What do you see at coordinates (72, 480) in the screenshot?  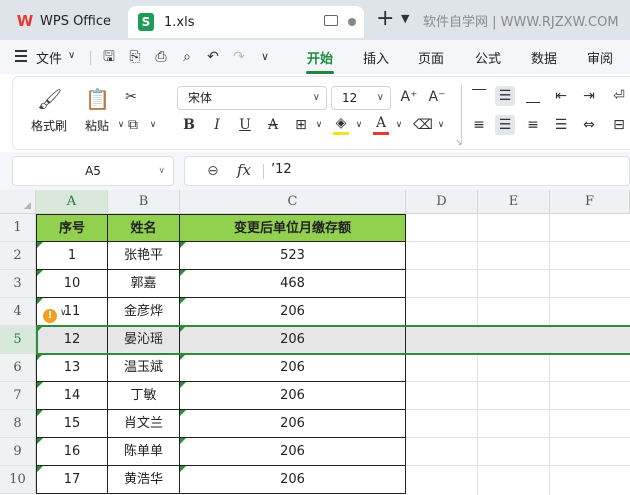 I see `table-cell: 17` at bounding box center [72, 480].